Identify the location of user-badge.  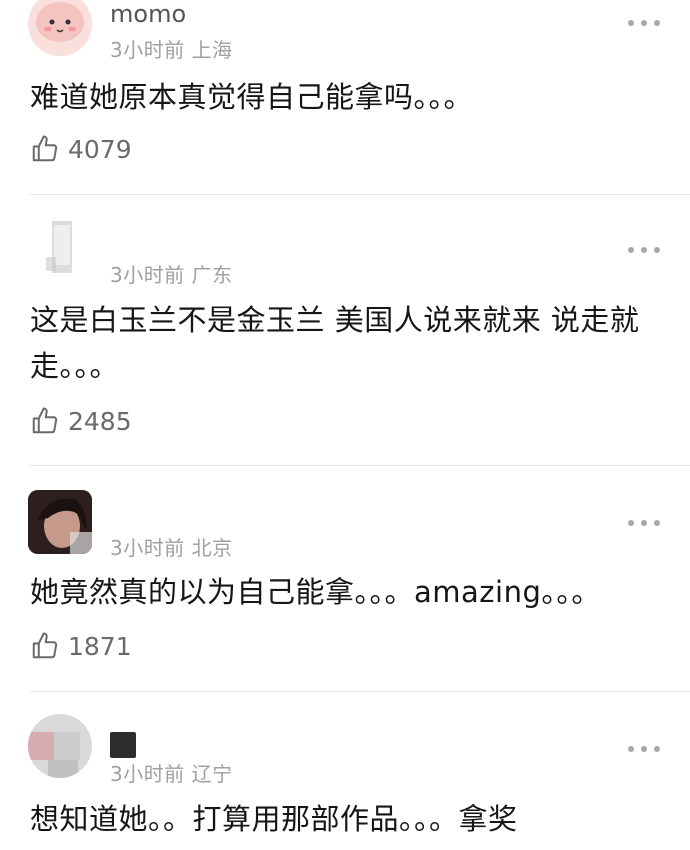
(123, 745).